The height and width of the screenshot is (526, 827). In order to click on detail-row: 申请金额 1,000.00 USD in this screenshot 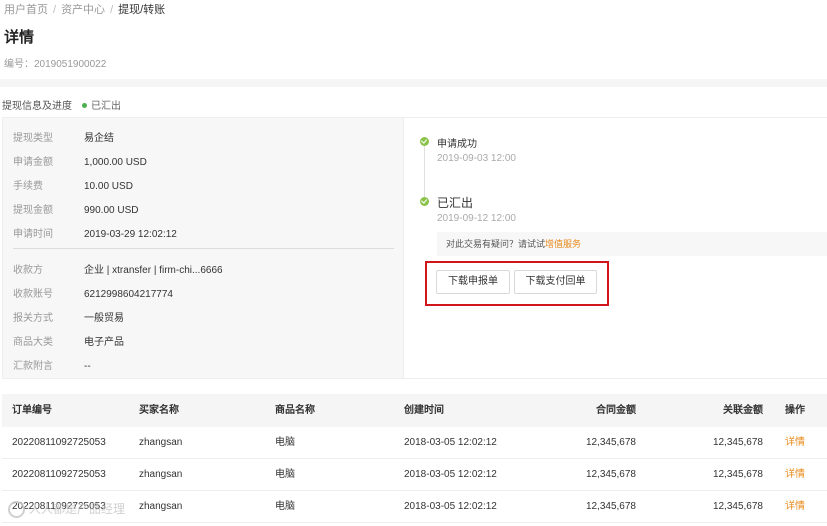, I will do `click(80, 160)`.